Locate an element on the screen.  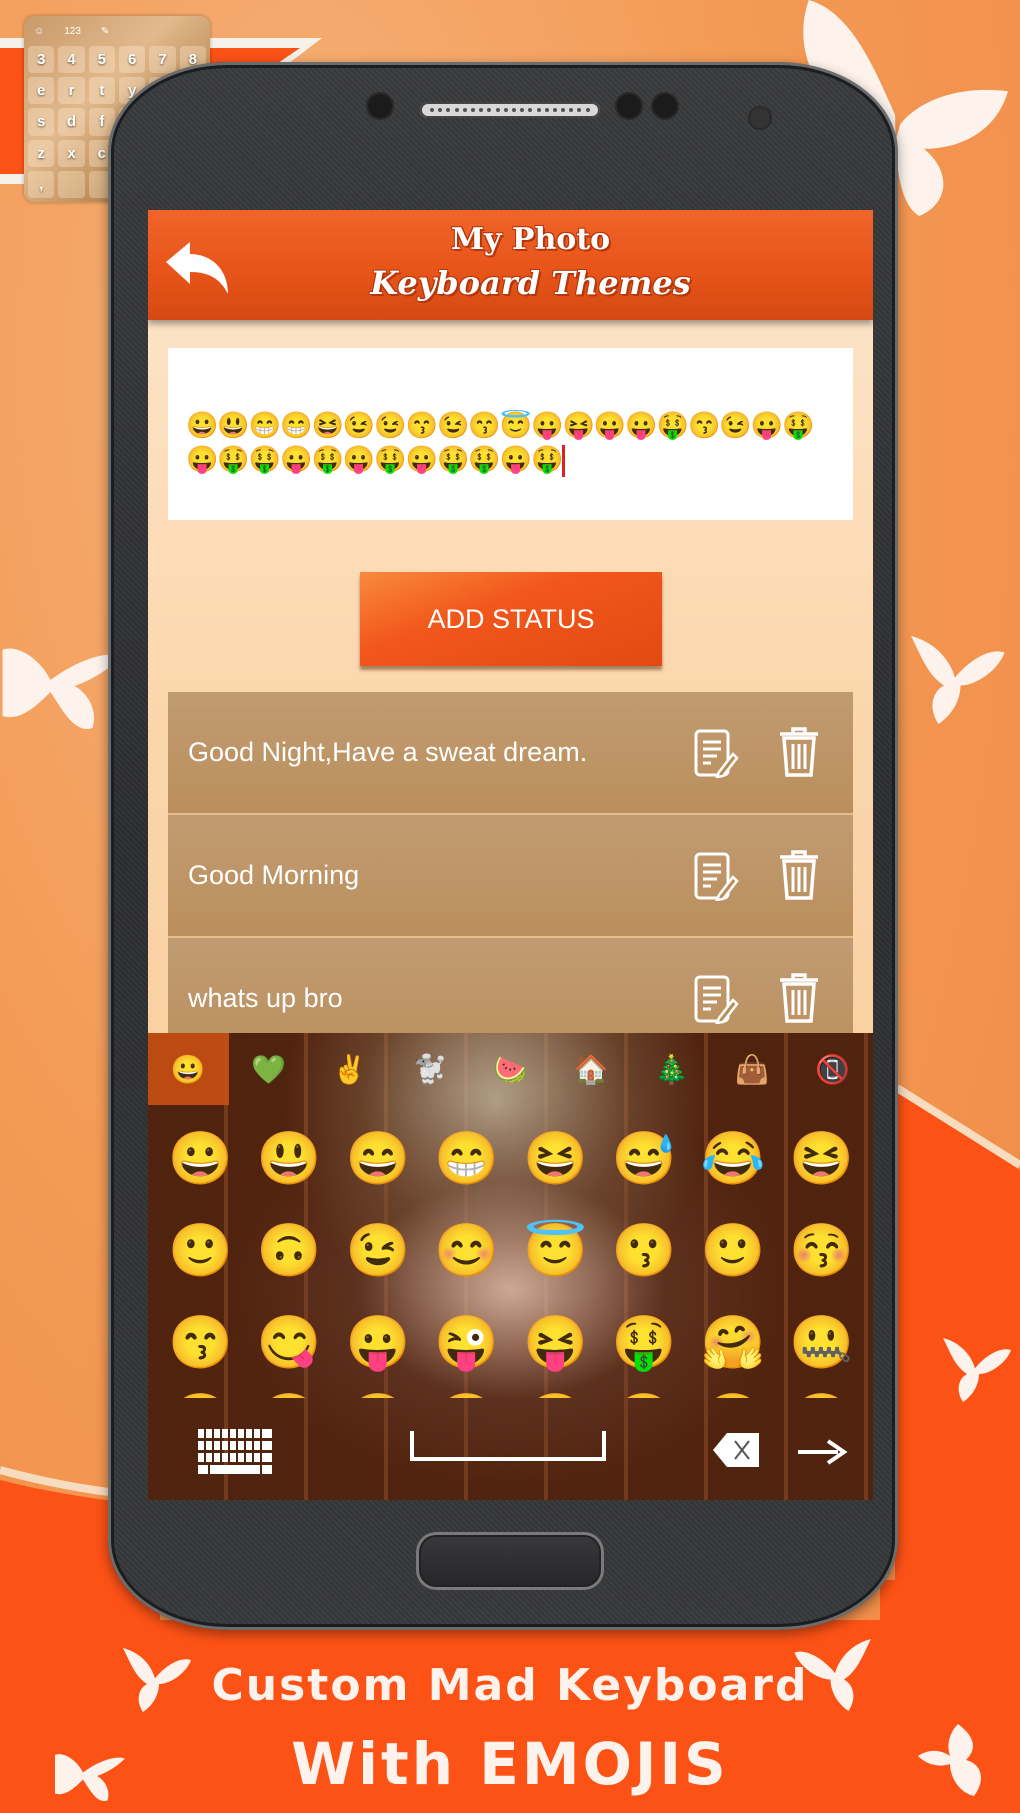
emoji-tab-food: 🍉 is located at coordinates (510, 1069).